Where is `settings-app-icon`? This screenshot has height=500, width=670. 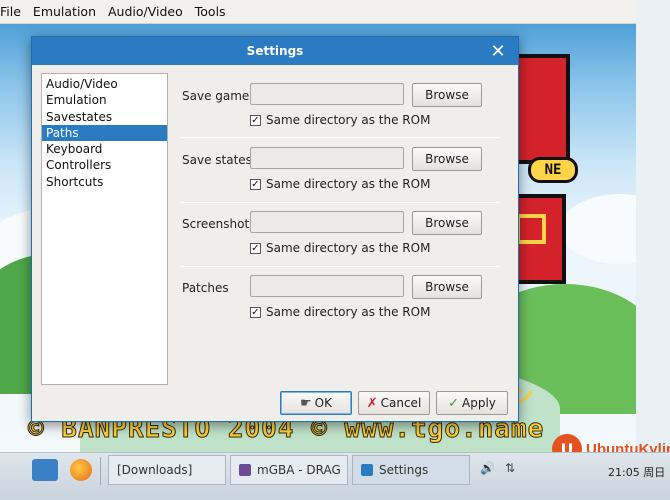
settings-app-icon is located at coordinates (367, 470).